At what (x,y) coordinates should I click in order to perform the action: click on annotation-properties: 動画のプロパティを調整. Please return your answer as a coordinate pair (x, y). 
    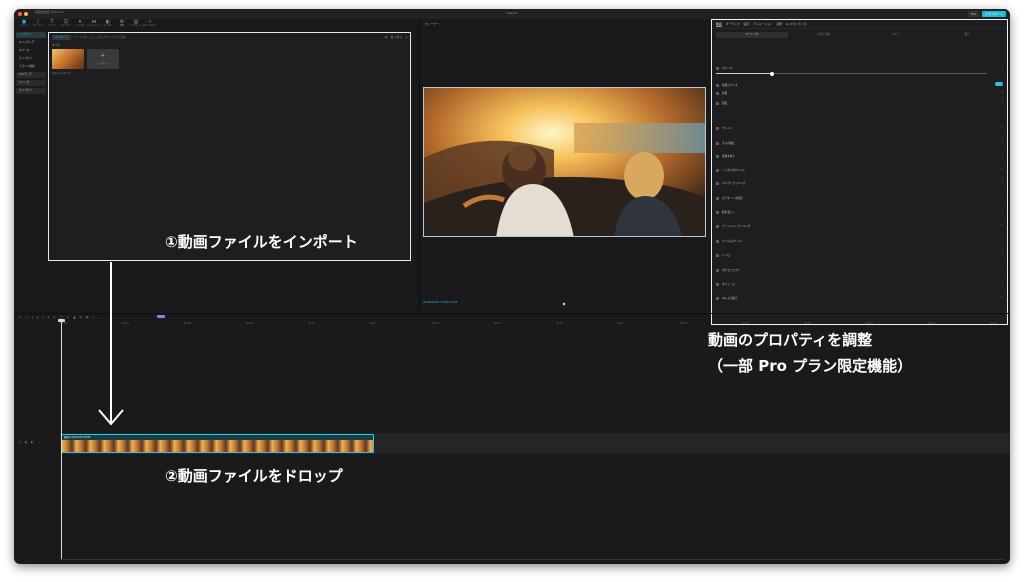
    Looking at the image, I should click on (790, 340).